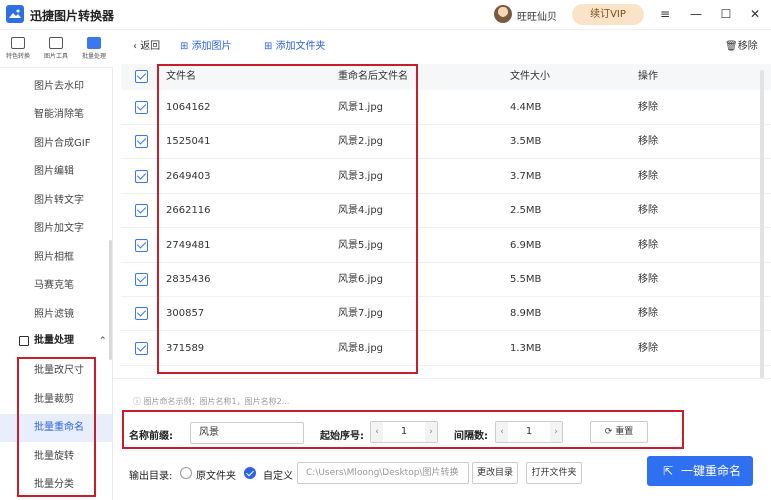  I want to click on file-size: 3.7MB, so click(526, 176).